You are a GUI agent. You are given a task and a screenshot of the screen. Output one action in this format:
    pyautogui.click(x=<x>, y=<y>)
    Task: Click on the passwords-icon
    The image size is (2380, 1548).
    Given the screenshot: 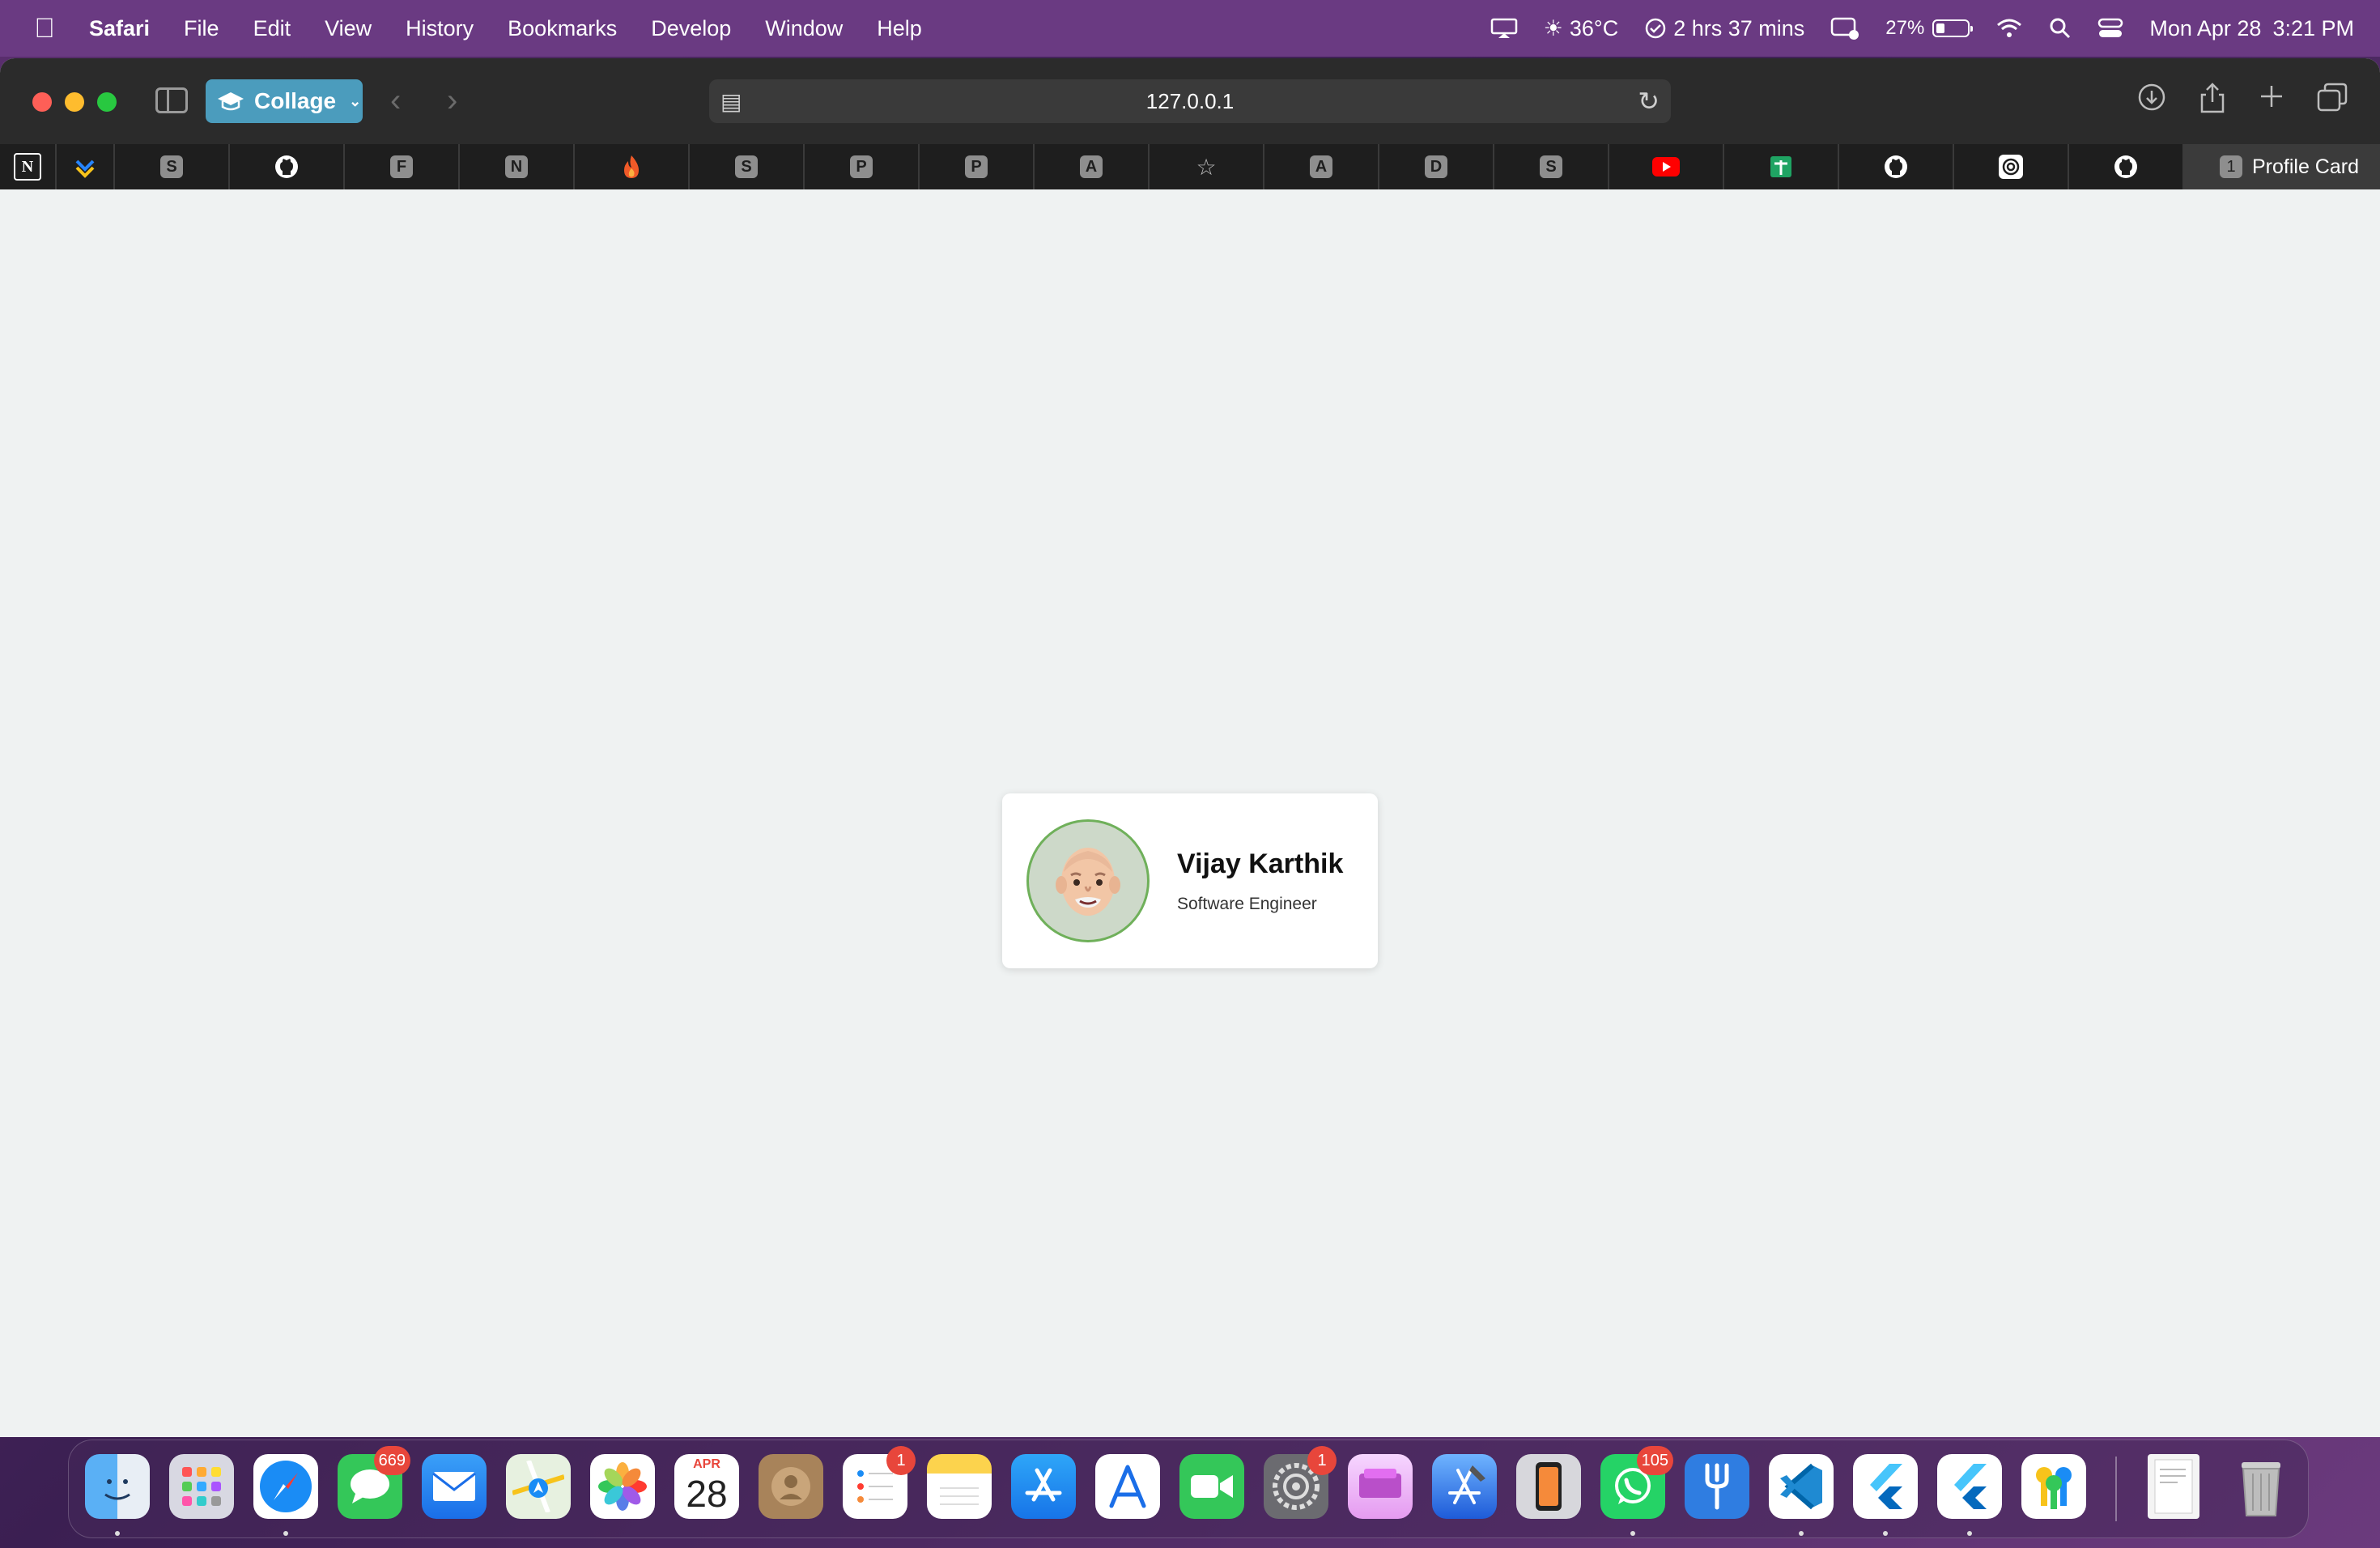 What is the action you would take?
    pyautogui.click(x=2054, y=1486)
    